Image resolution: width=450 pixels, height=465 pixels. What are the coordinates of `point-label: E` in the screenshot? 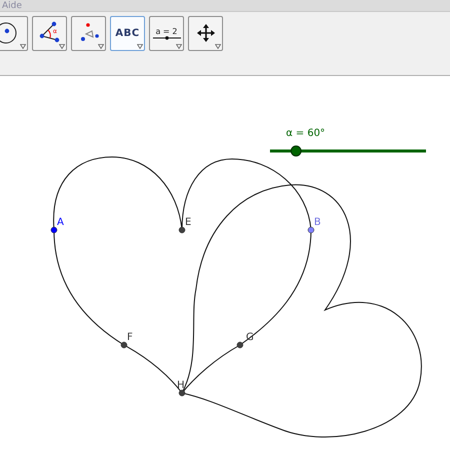 It's located at (188, 222).